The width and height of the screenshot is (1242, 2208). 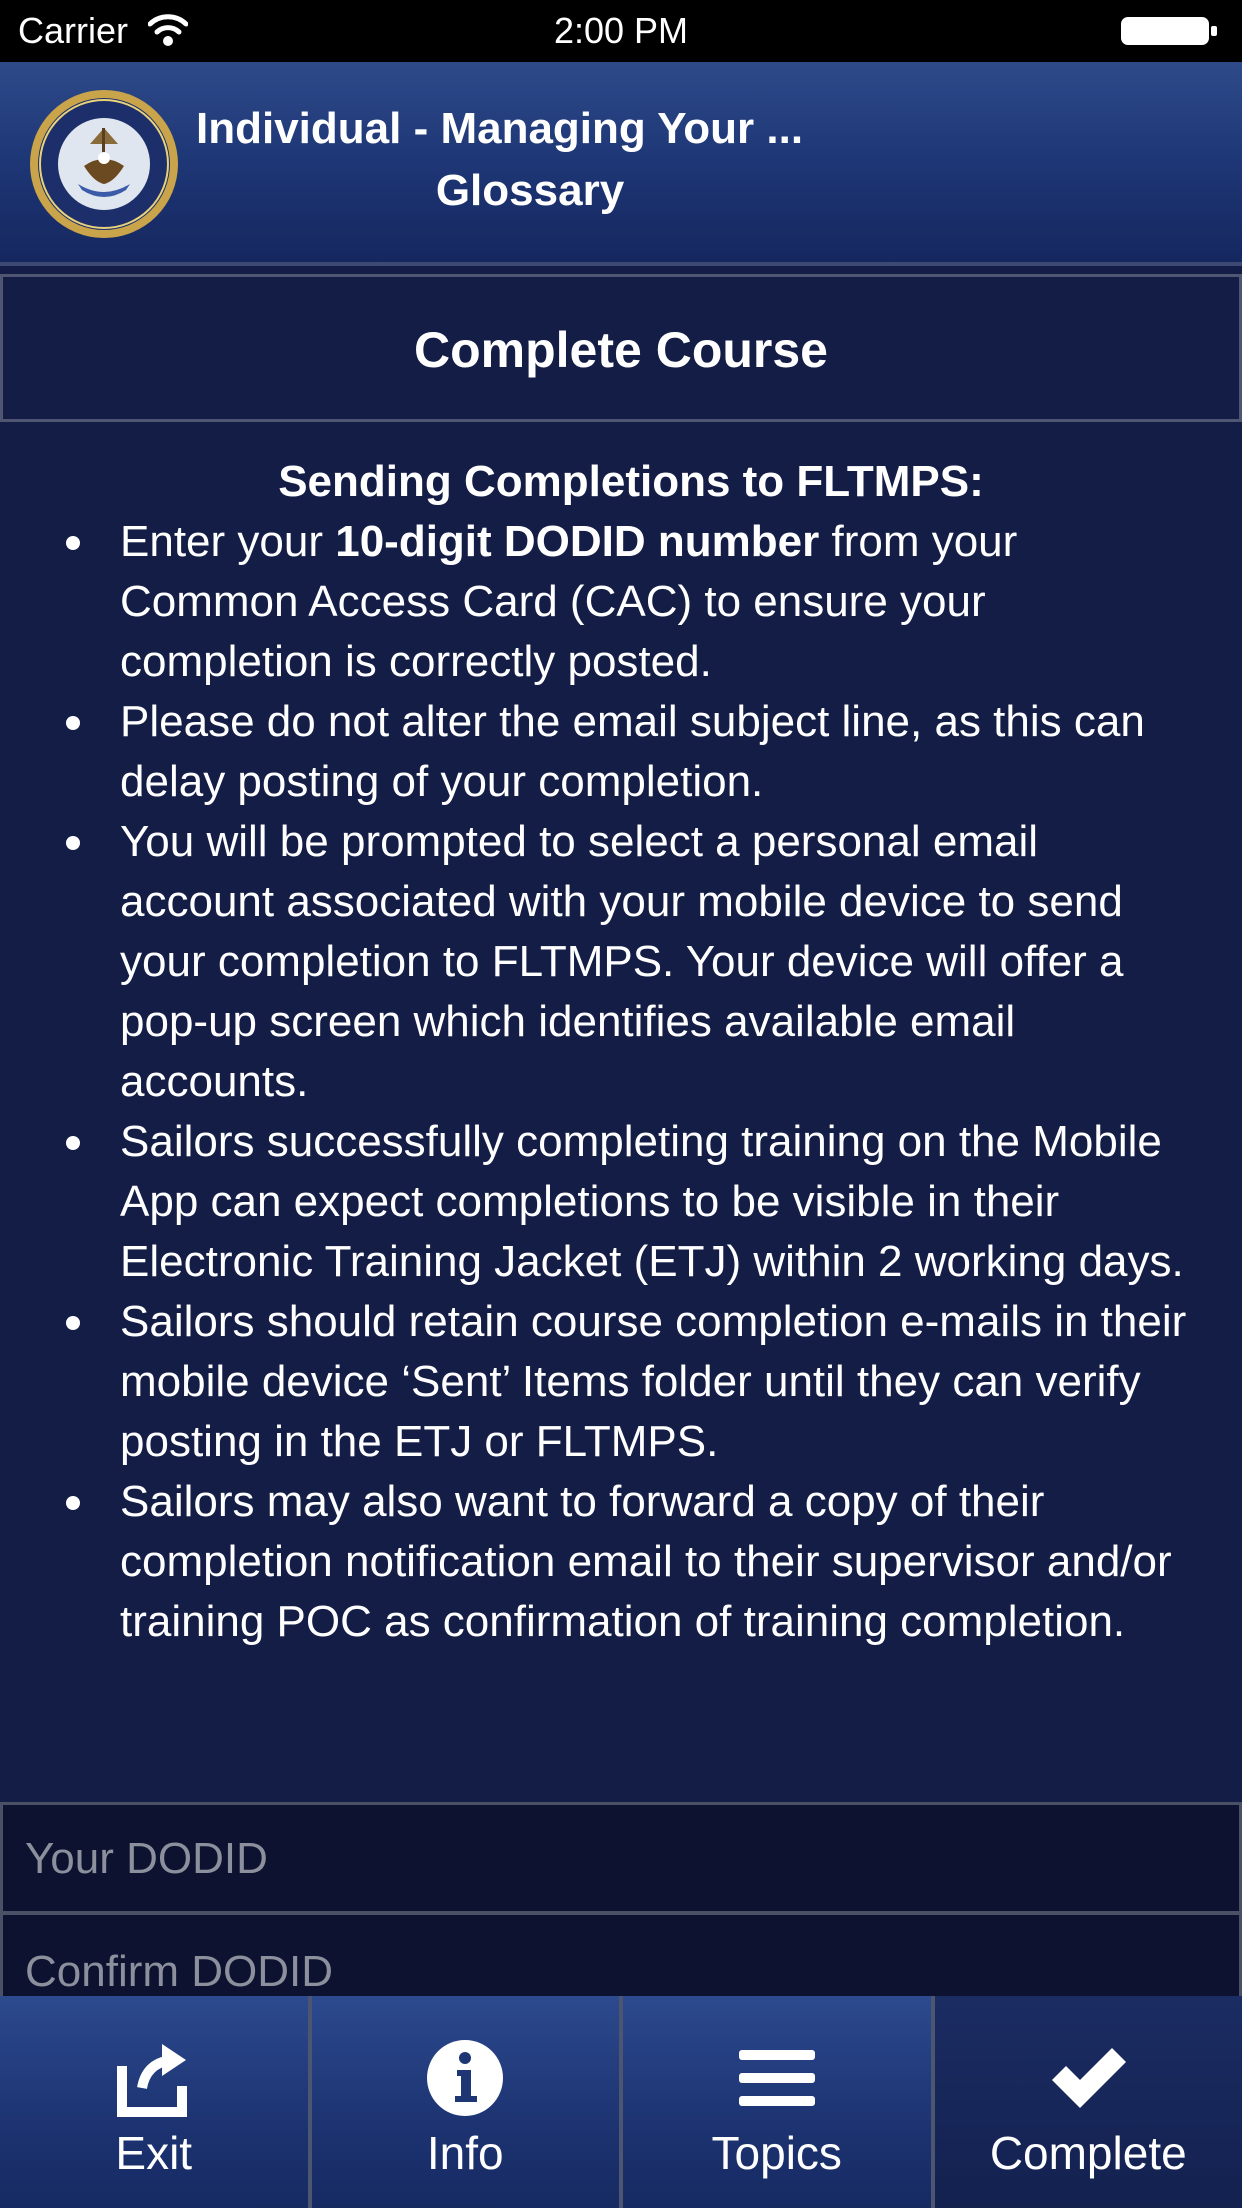 I want to click on topics-tab: Topics, so click(x=779, y=2102).